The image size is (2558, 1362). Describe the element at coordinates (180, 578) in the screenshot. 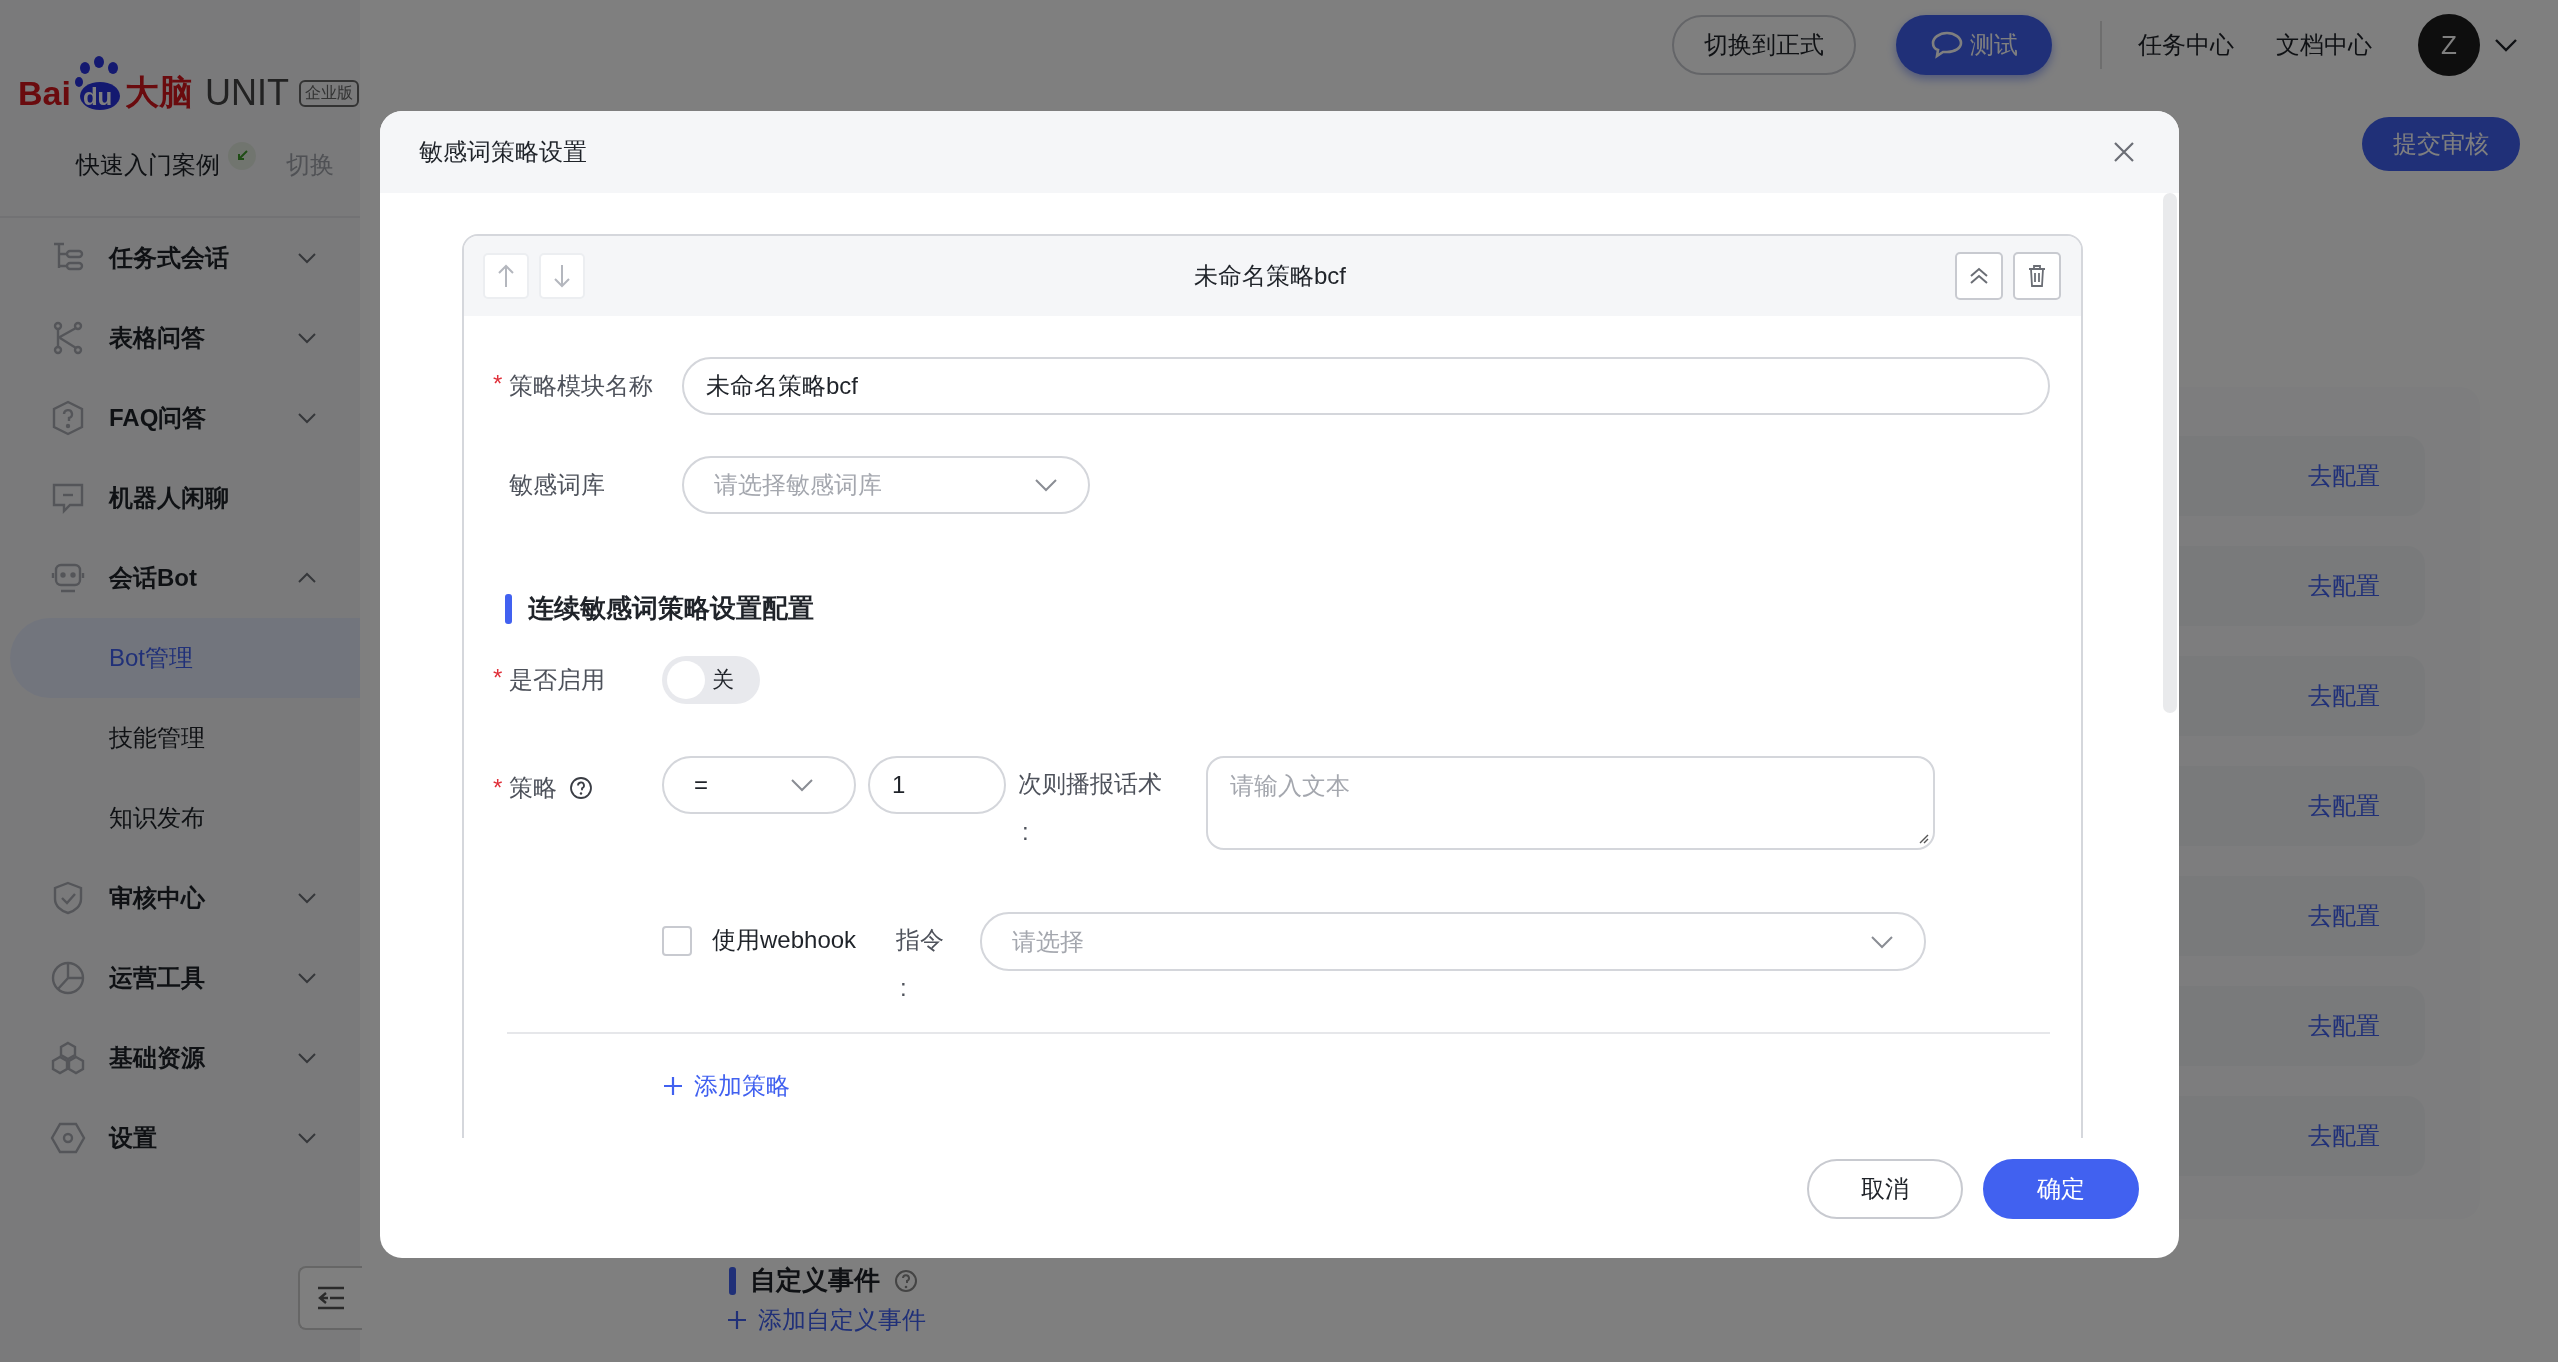

I see `menu-item: 会话Bot` at that location.